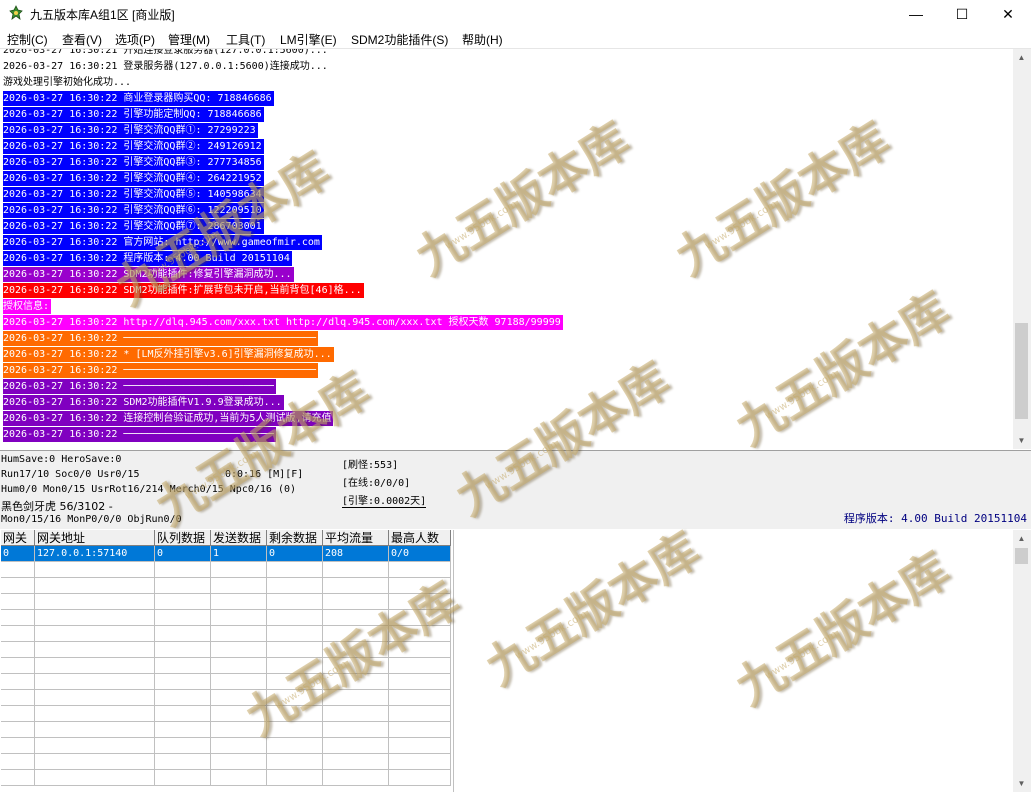 The width and height of the screenshot is (1031, 794). I want to click on table-cell: 1, so click(239, 554).